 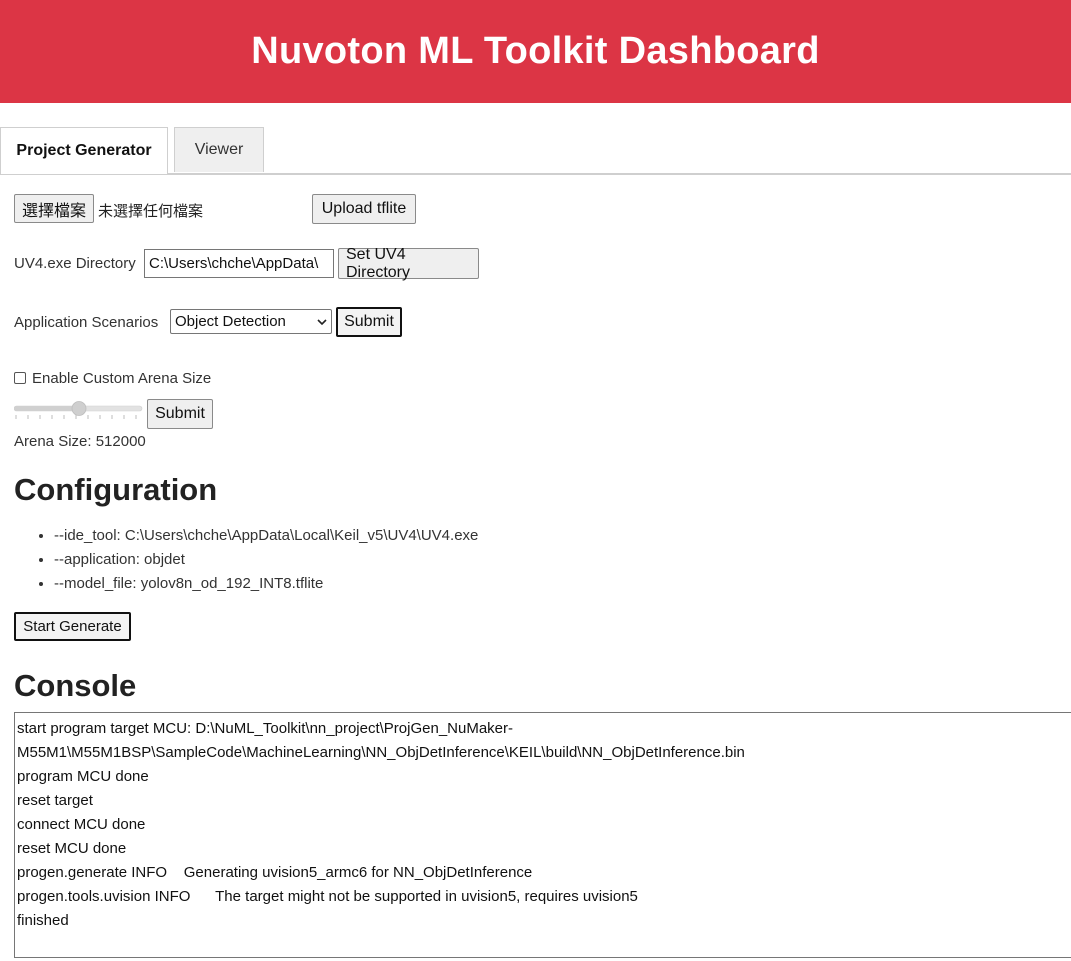 What do you see at coordinates (20, 378) in the screenshot?
I see `enable-custom-arena-checkbox` at bounding box center [20, 378].